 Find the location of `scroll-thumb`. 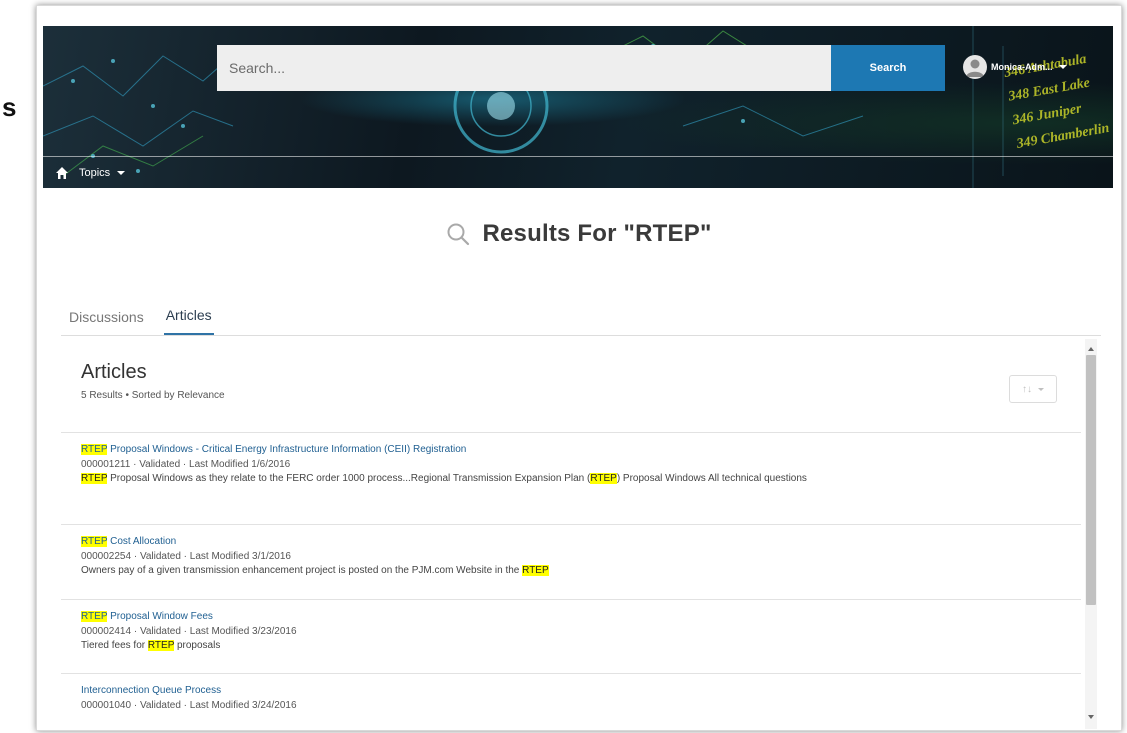

scroll-thumb is located at coordinates (1091, 480).